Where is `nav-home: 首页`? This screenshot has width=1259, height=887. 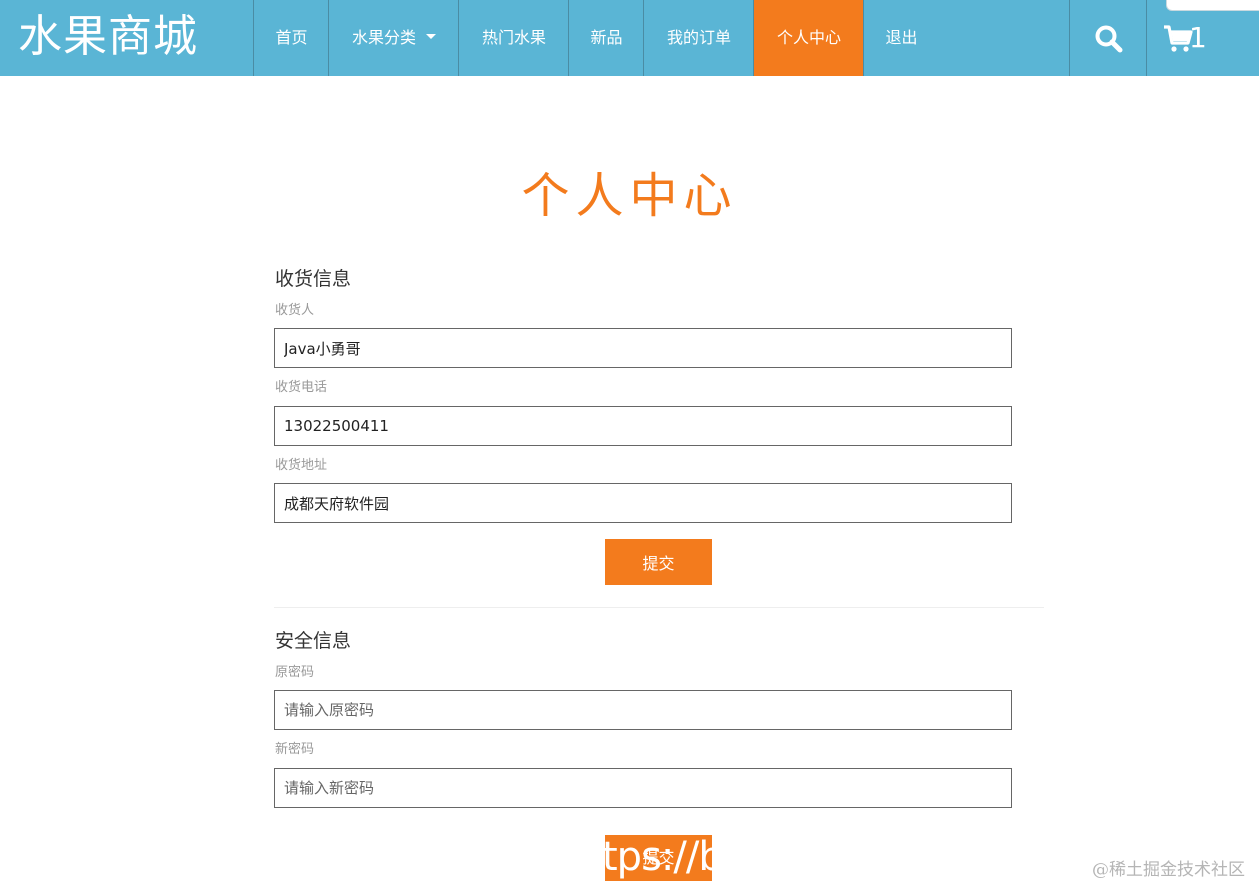 nav-home: 首页 is located at coordinates (291, 38).